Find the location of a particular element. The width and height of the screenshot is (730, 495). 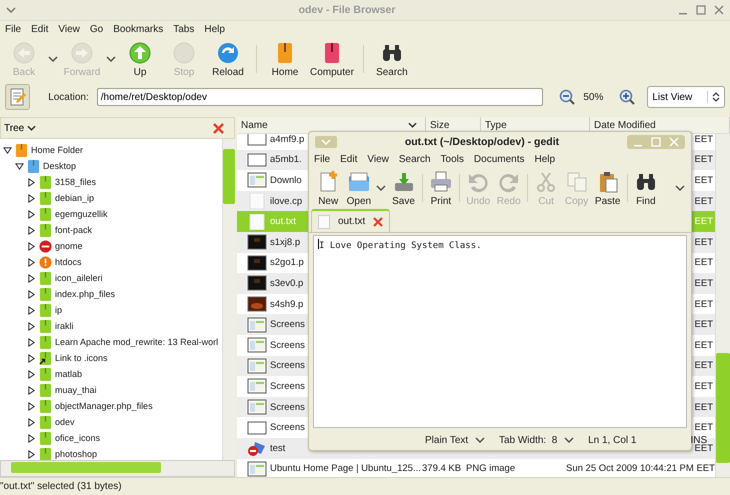

status-text: "out.txt" selected (31 bytes) is located at coordinates (61, 486).